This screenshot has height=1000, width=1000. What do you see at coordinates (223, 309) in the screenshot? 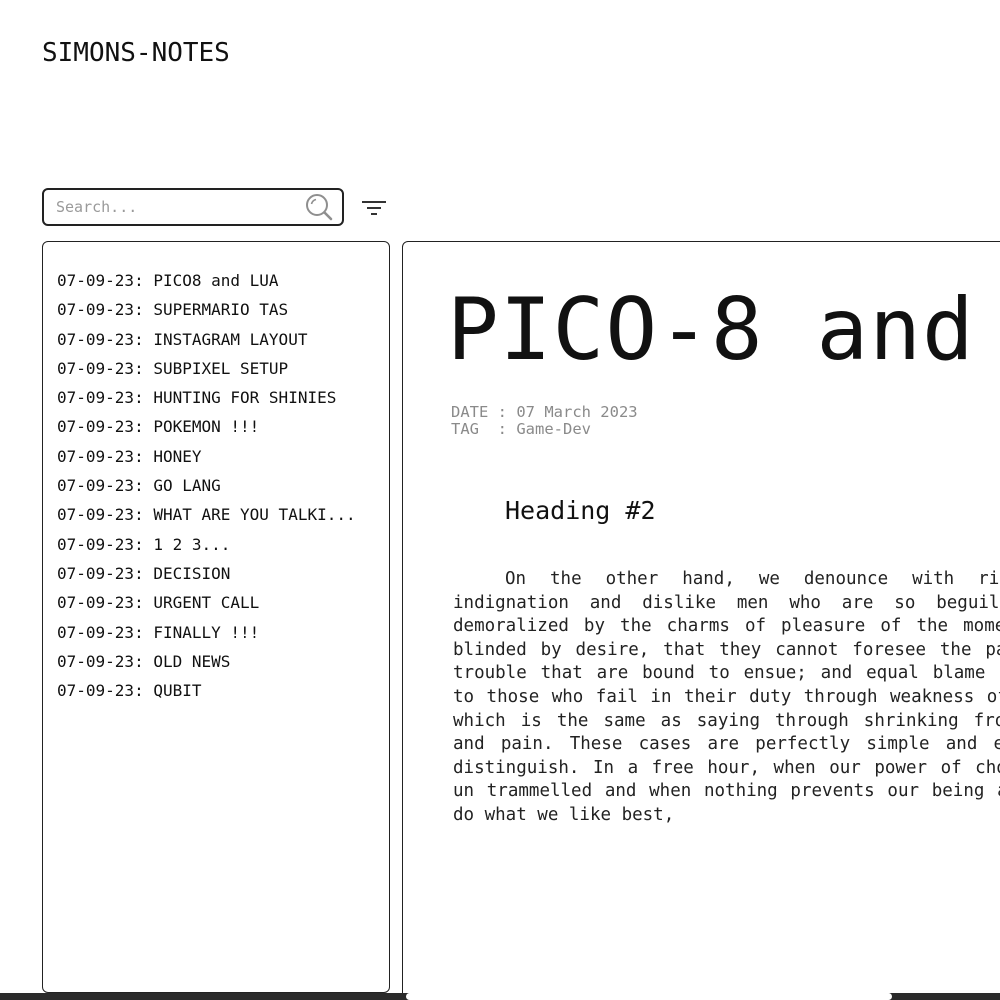
I see `note-list-item: 07-09-23: SUPERMARIO TAS` at bounding box center [223, 309].